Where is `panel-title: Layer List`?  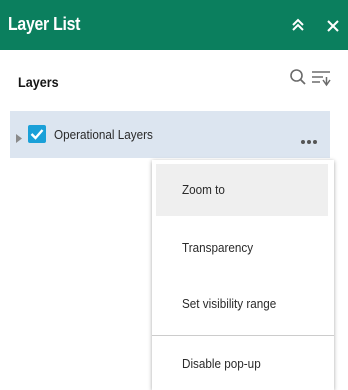
panel-title: Layer List is located at coordinates (44, 24).